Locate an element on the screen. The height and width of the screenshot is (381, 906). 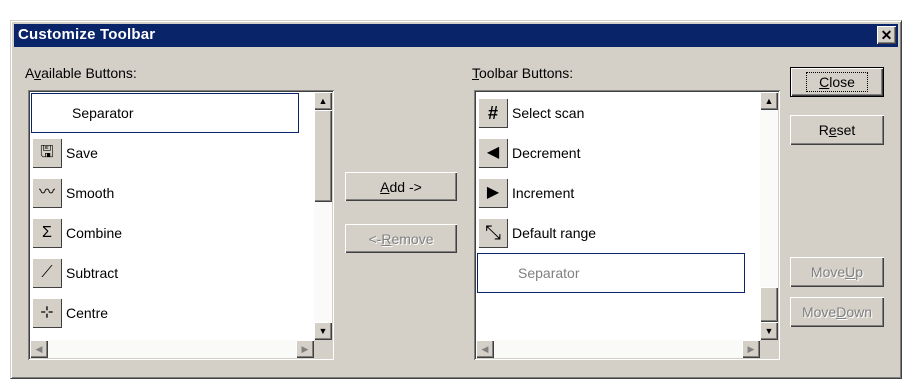
list-item-label: Save is located at coordinates (82, 153).